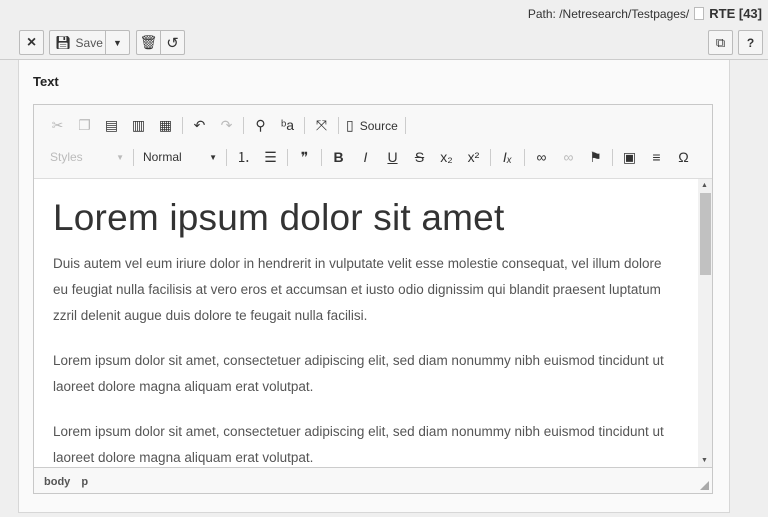  I want to click on save-button: 💾︎ Save, so click(77, 42).